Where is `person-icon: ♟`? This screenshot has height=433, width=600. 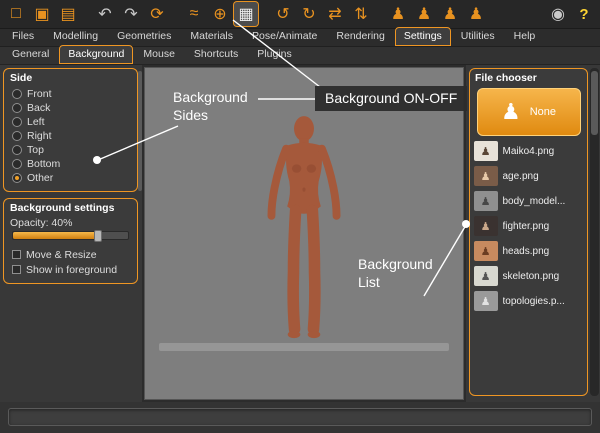
person-icon: ♟ is located at coordinates (510, 111).